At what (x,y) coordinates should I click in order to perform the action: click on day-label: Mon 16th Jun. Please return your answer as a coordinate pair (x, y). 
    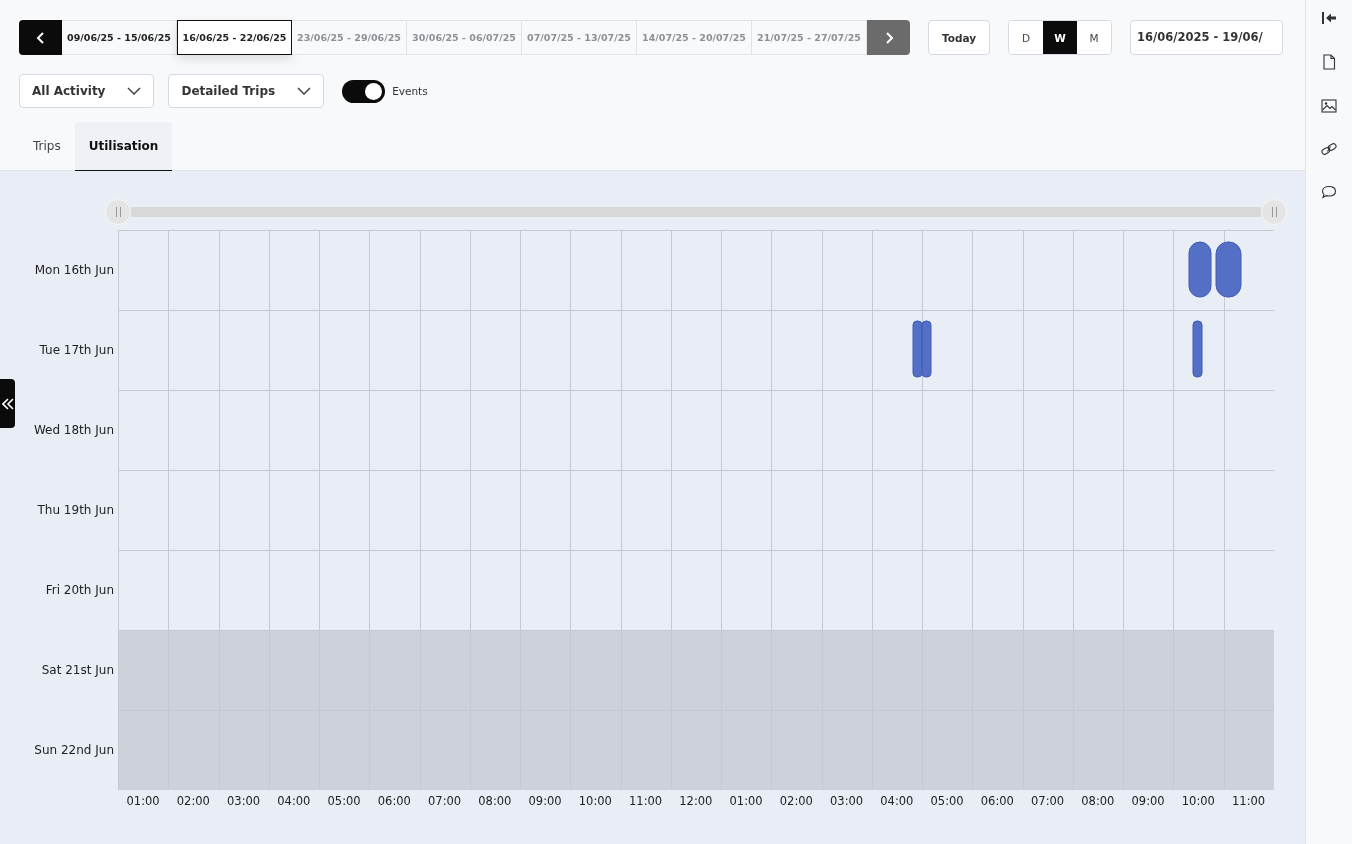
    Looking at the image, I should click on (74, 270).